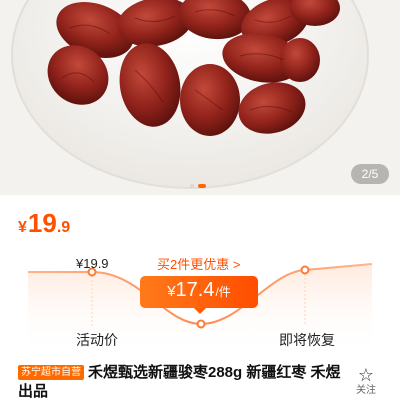 The height and width of the screenshot is (400, 400). Describe the element at coordinates (192, 186) in the screenshot. I see `carousel-dot` at that location.